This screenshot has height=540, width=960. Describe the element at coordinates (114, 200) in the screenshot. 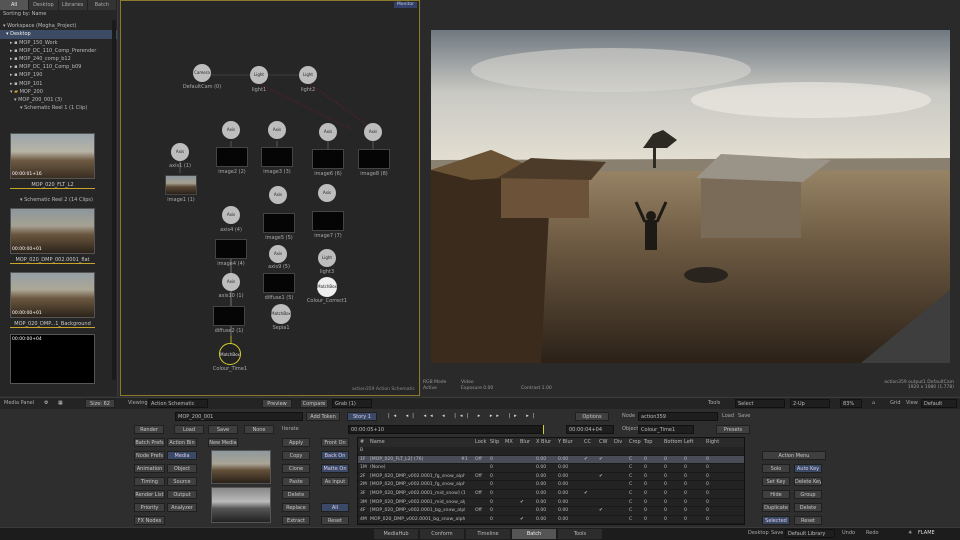

I see `scrollbar` at that location.